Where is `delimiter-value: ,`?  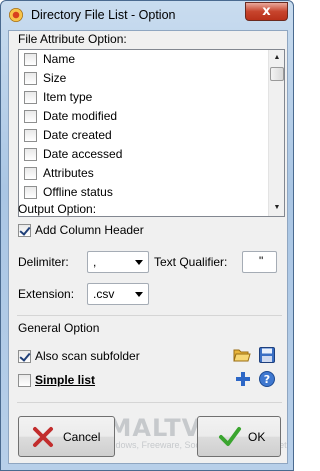
delimiter-value: , is located at coordinates (95, 262).